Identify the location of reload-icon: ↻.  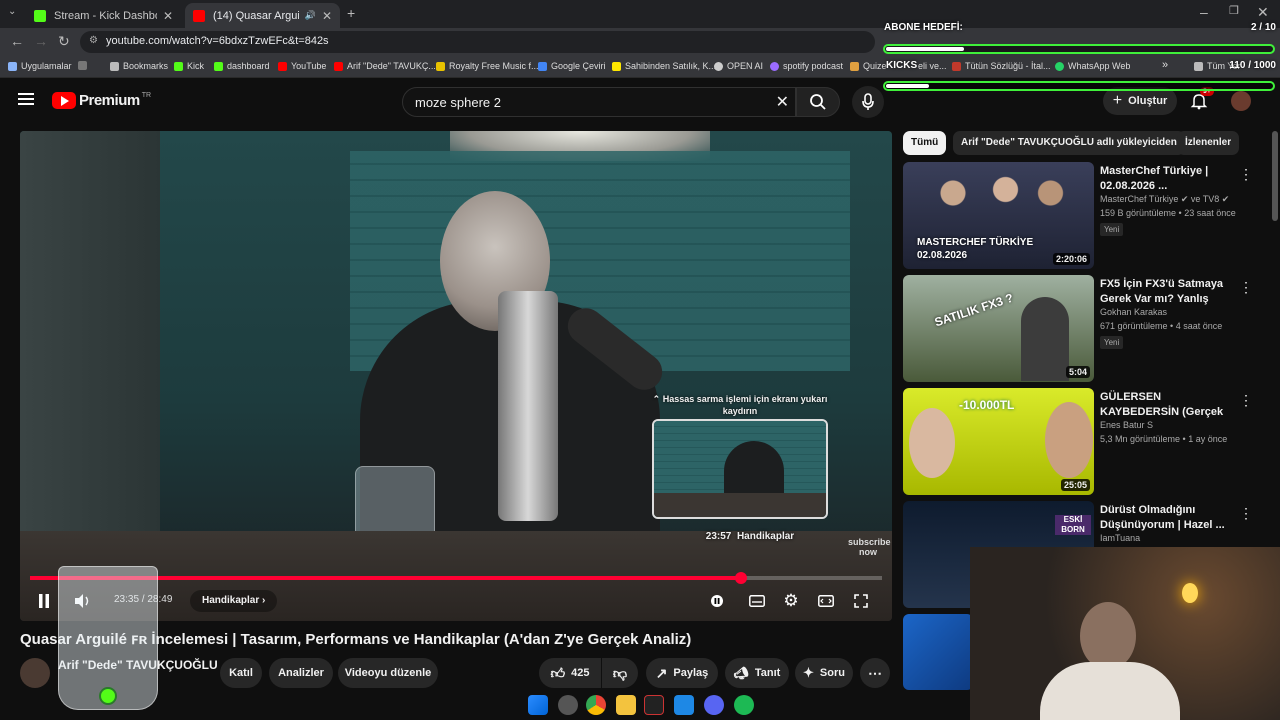
(64, 41).